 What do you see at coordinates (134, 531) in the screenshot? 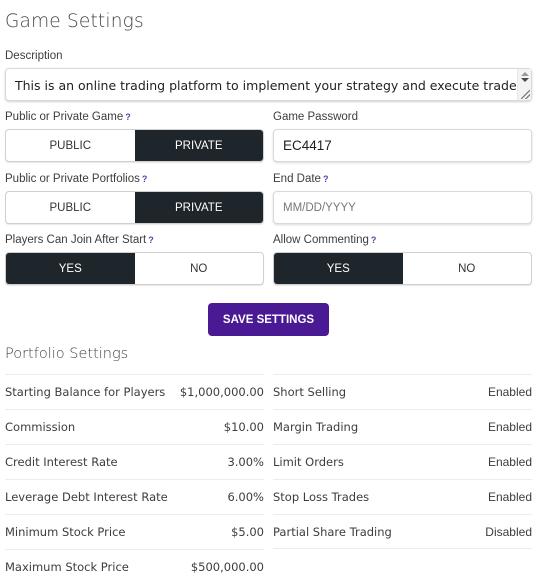
I see `setting-row: Minimum Stock Price $5.00` at bounding box center [134, 531].